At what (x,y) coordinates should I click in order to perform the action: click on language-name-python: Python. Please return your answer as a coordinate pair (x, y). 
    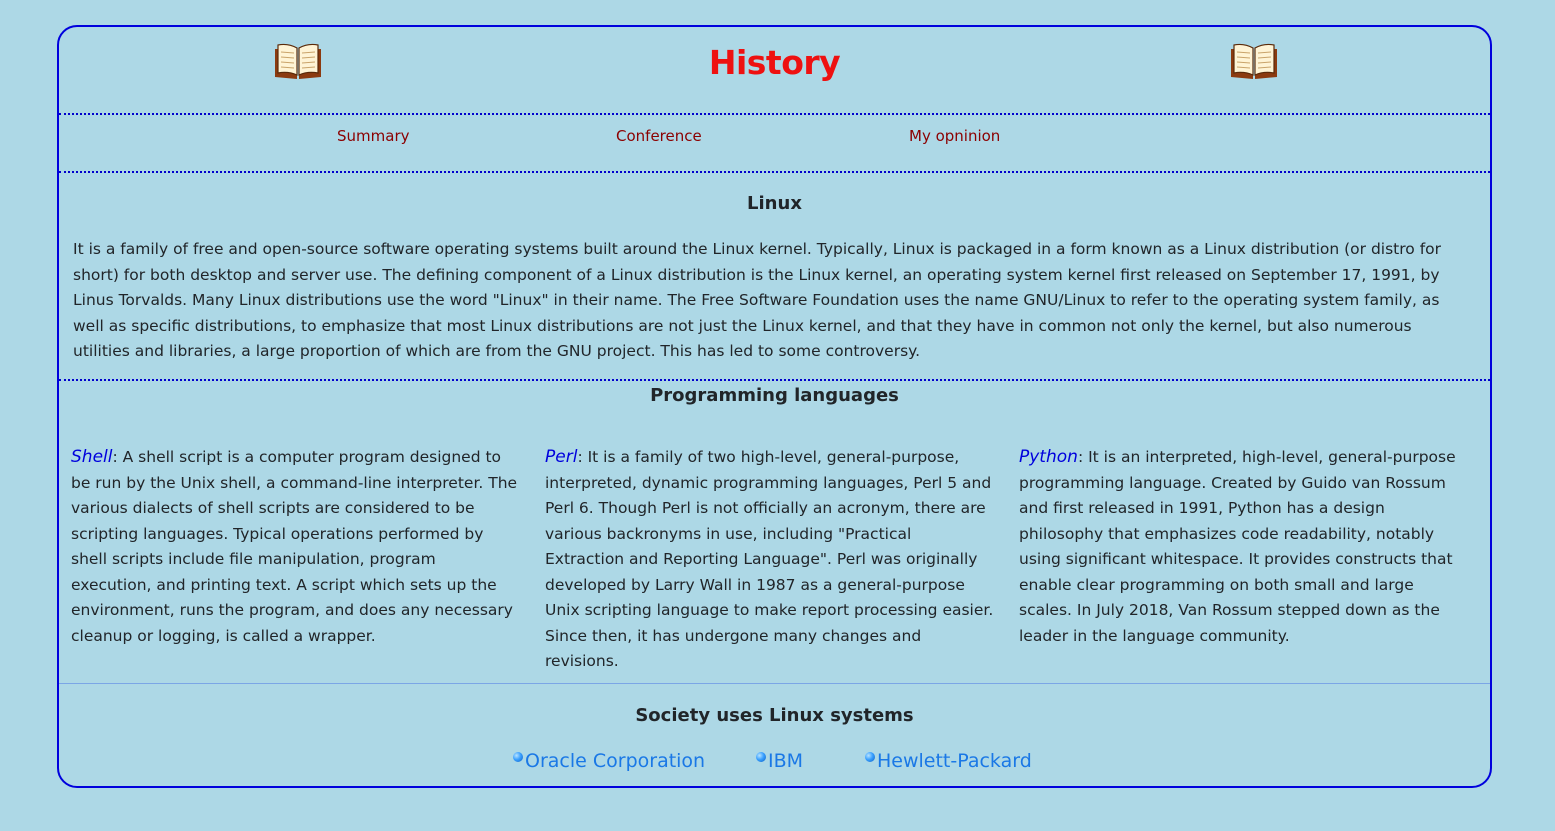
    Looking at the image, I should click on (1048, 457).